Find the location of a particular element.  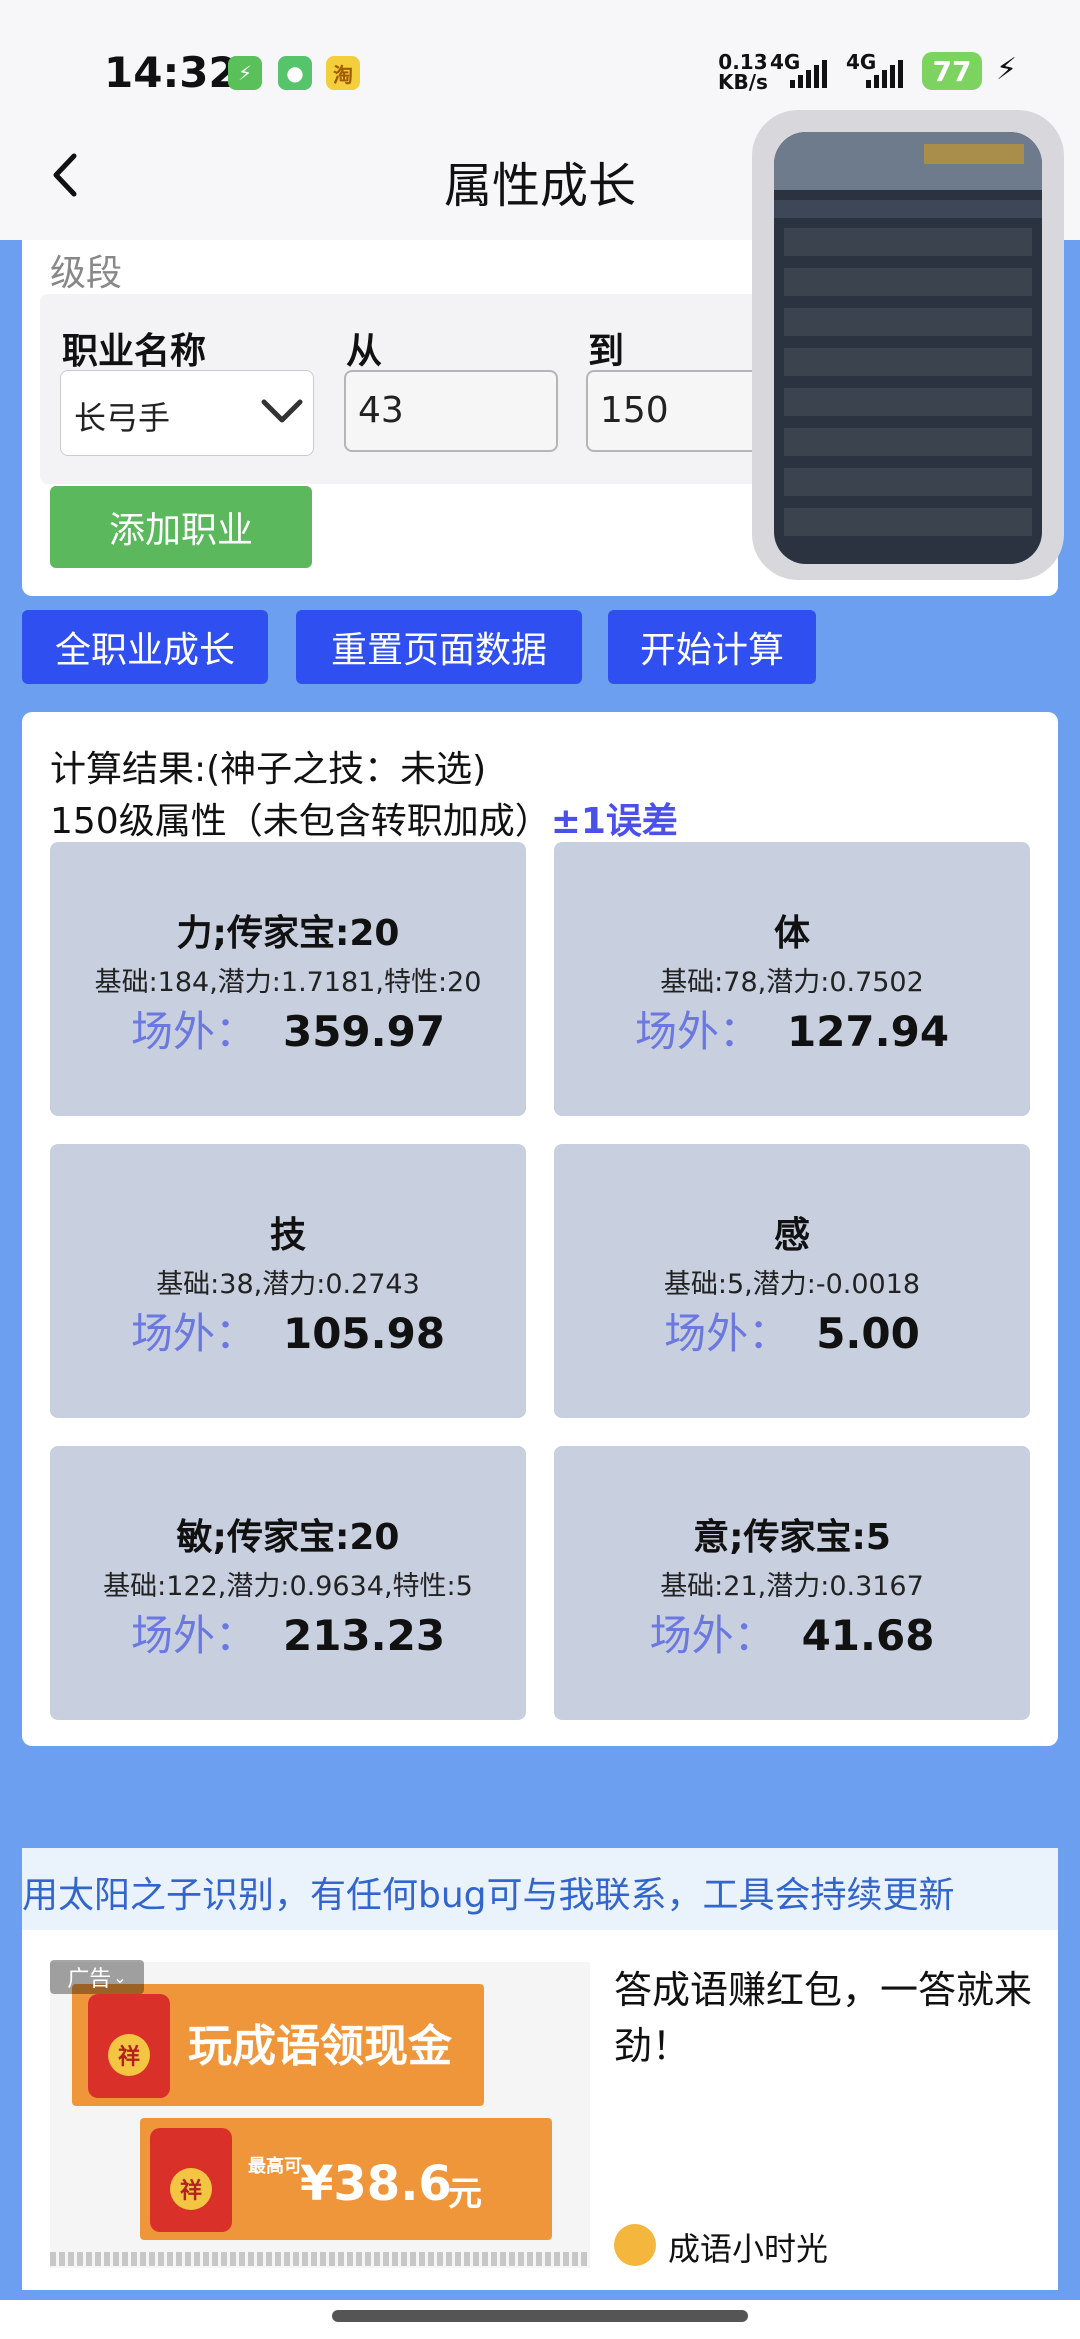

stat-number: 127.94 is located at coordinates (868, 1031).